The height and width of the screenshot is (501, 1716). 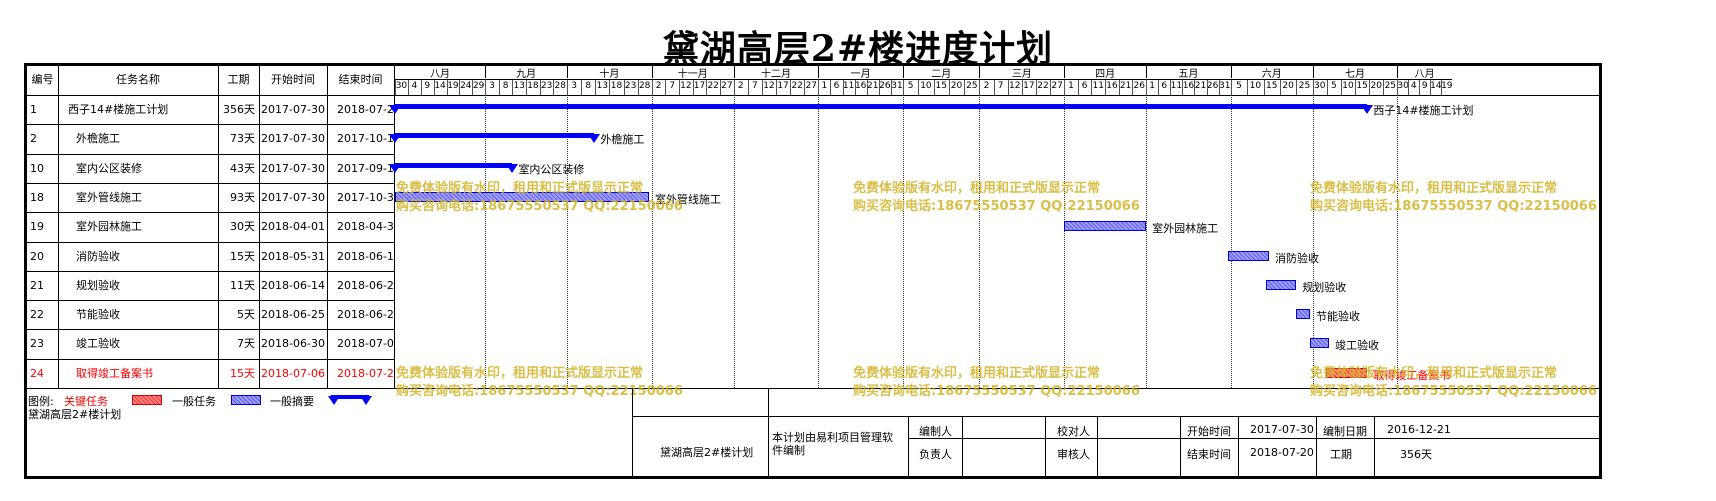 I want to click on day-label: 8, so click(x=588, y=86).